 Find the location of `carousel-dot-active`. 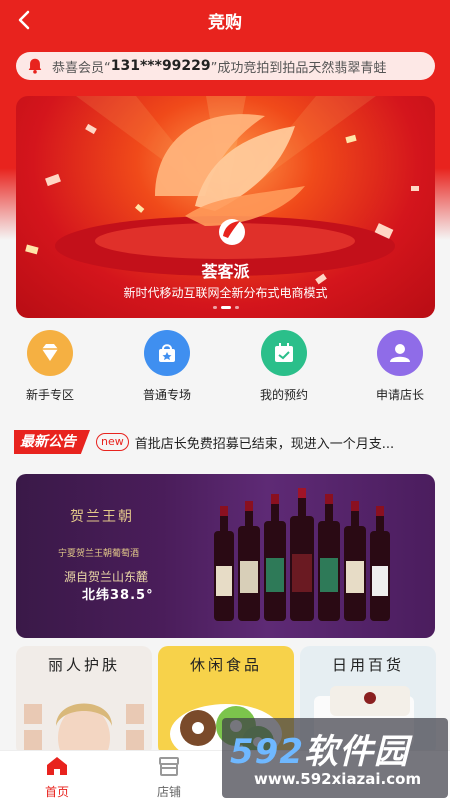

carousel-dot-active is located at coordinates (225, 307).